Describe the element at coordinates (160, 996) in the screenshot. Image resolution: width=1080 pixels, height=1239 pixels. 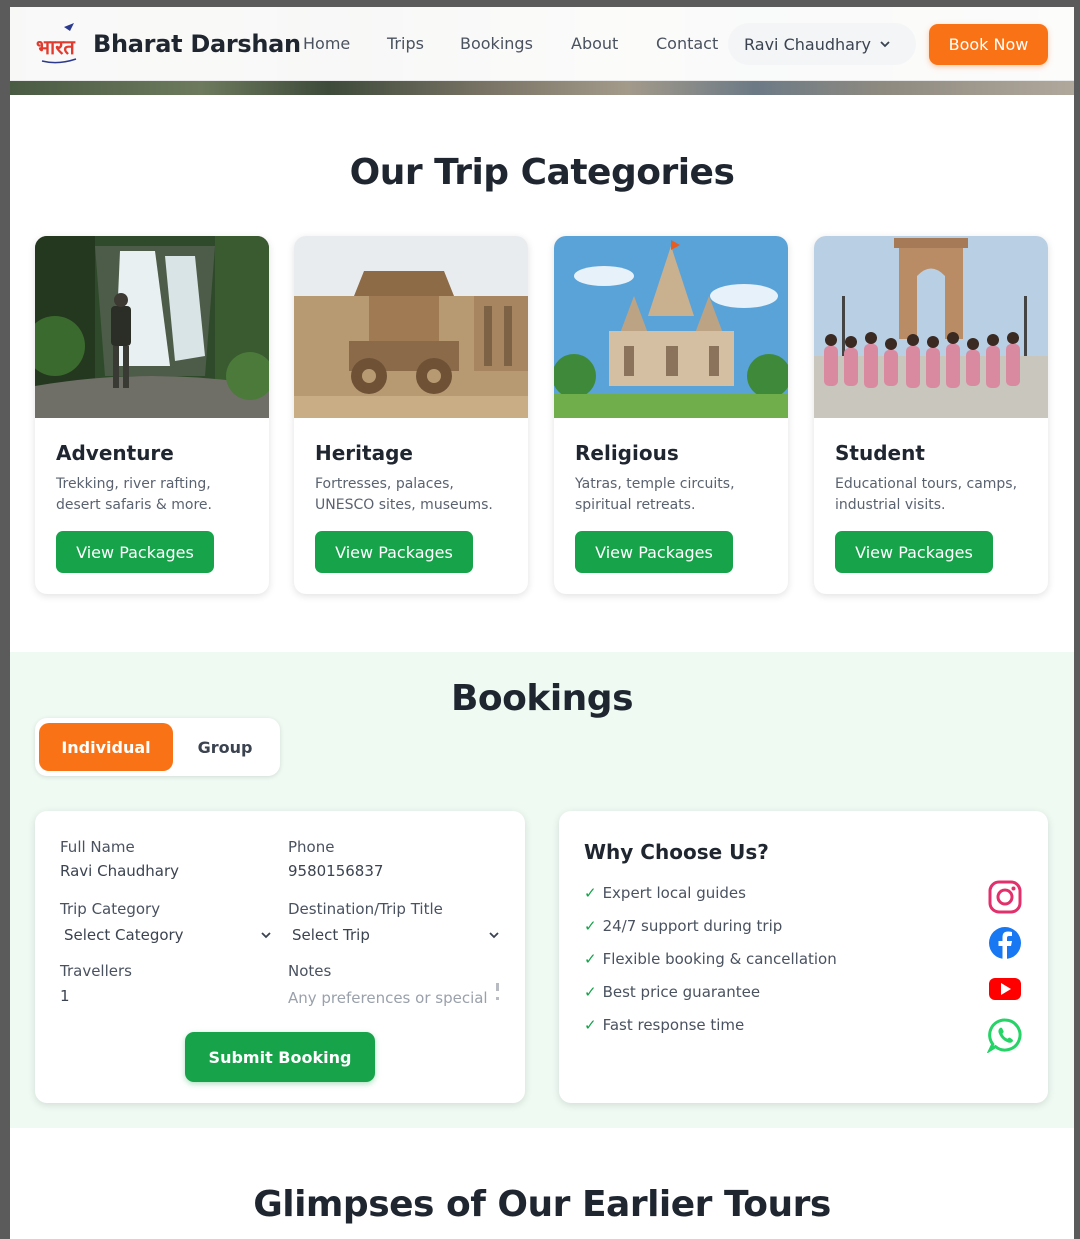
I see `travellers-input` at that location.